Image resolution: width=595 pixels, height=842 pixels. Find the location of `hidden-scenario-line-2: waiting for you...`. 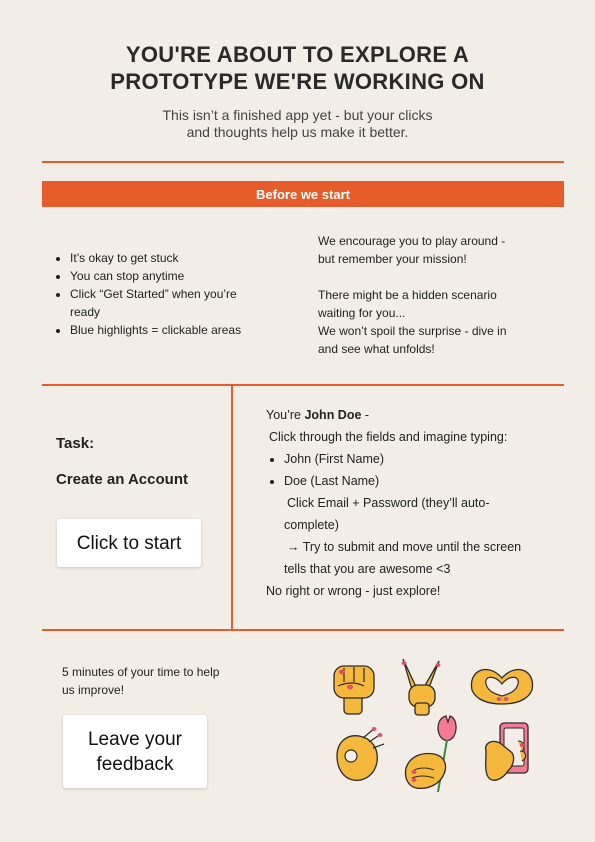

hidden-scenario-line-2: waiting for you... is located at coordinates (362, 313).